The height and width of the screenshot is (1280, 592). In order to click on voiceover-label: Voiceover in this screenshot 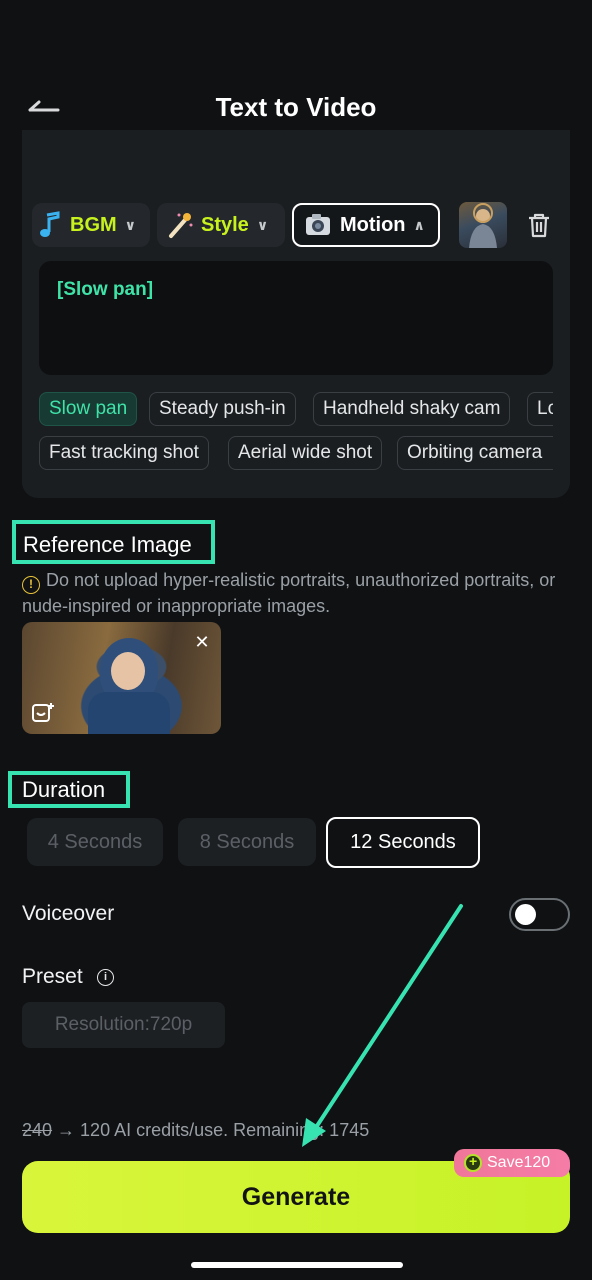, I will do `click(68, 913)`.